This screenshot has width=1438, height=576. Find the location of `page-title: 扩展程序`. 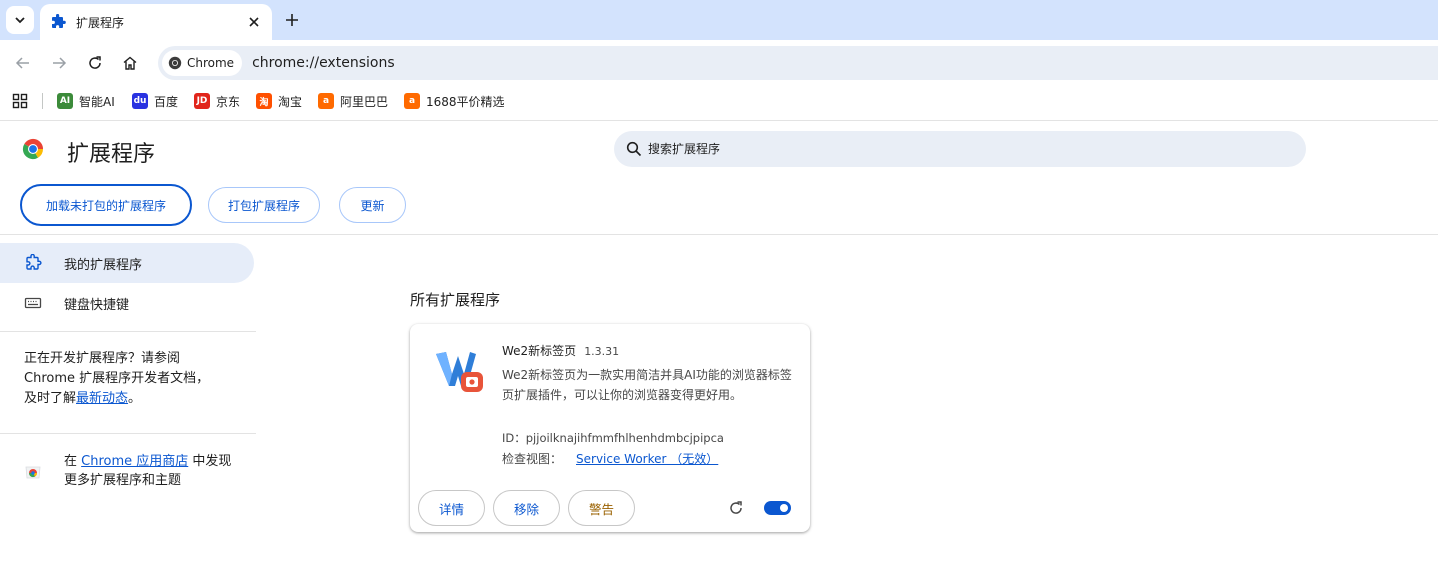

page-title: 扩展程序 is located at coordinates (111, 154).